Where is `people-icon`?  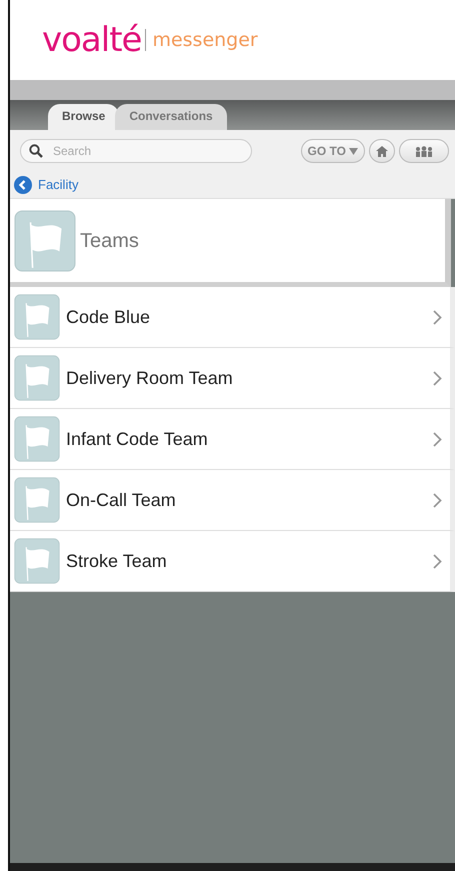 people-icon is located at coordinates (424, 151).